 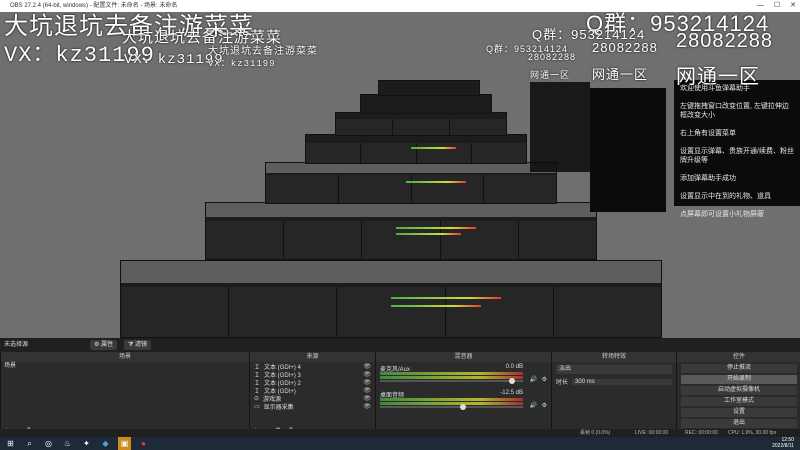 I want to click on scenes-dock: 场景 场景 + − ⌃ ⌄, so click(x=124, y=394).